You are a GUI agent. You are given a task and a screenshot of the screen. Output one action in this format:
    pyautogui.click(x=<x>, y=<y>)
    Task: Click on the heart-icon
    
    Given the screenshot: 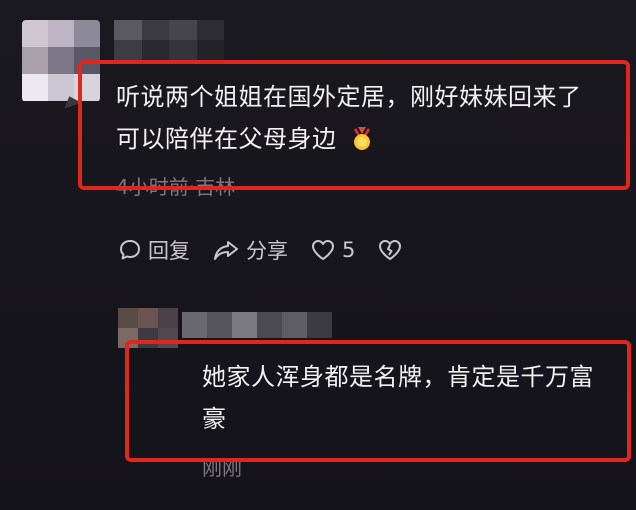 What is the action you would take?
    pyautogui.click(x=323, y=250)
    